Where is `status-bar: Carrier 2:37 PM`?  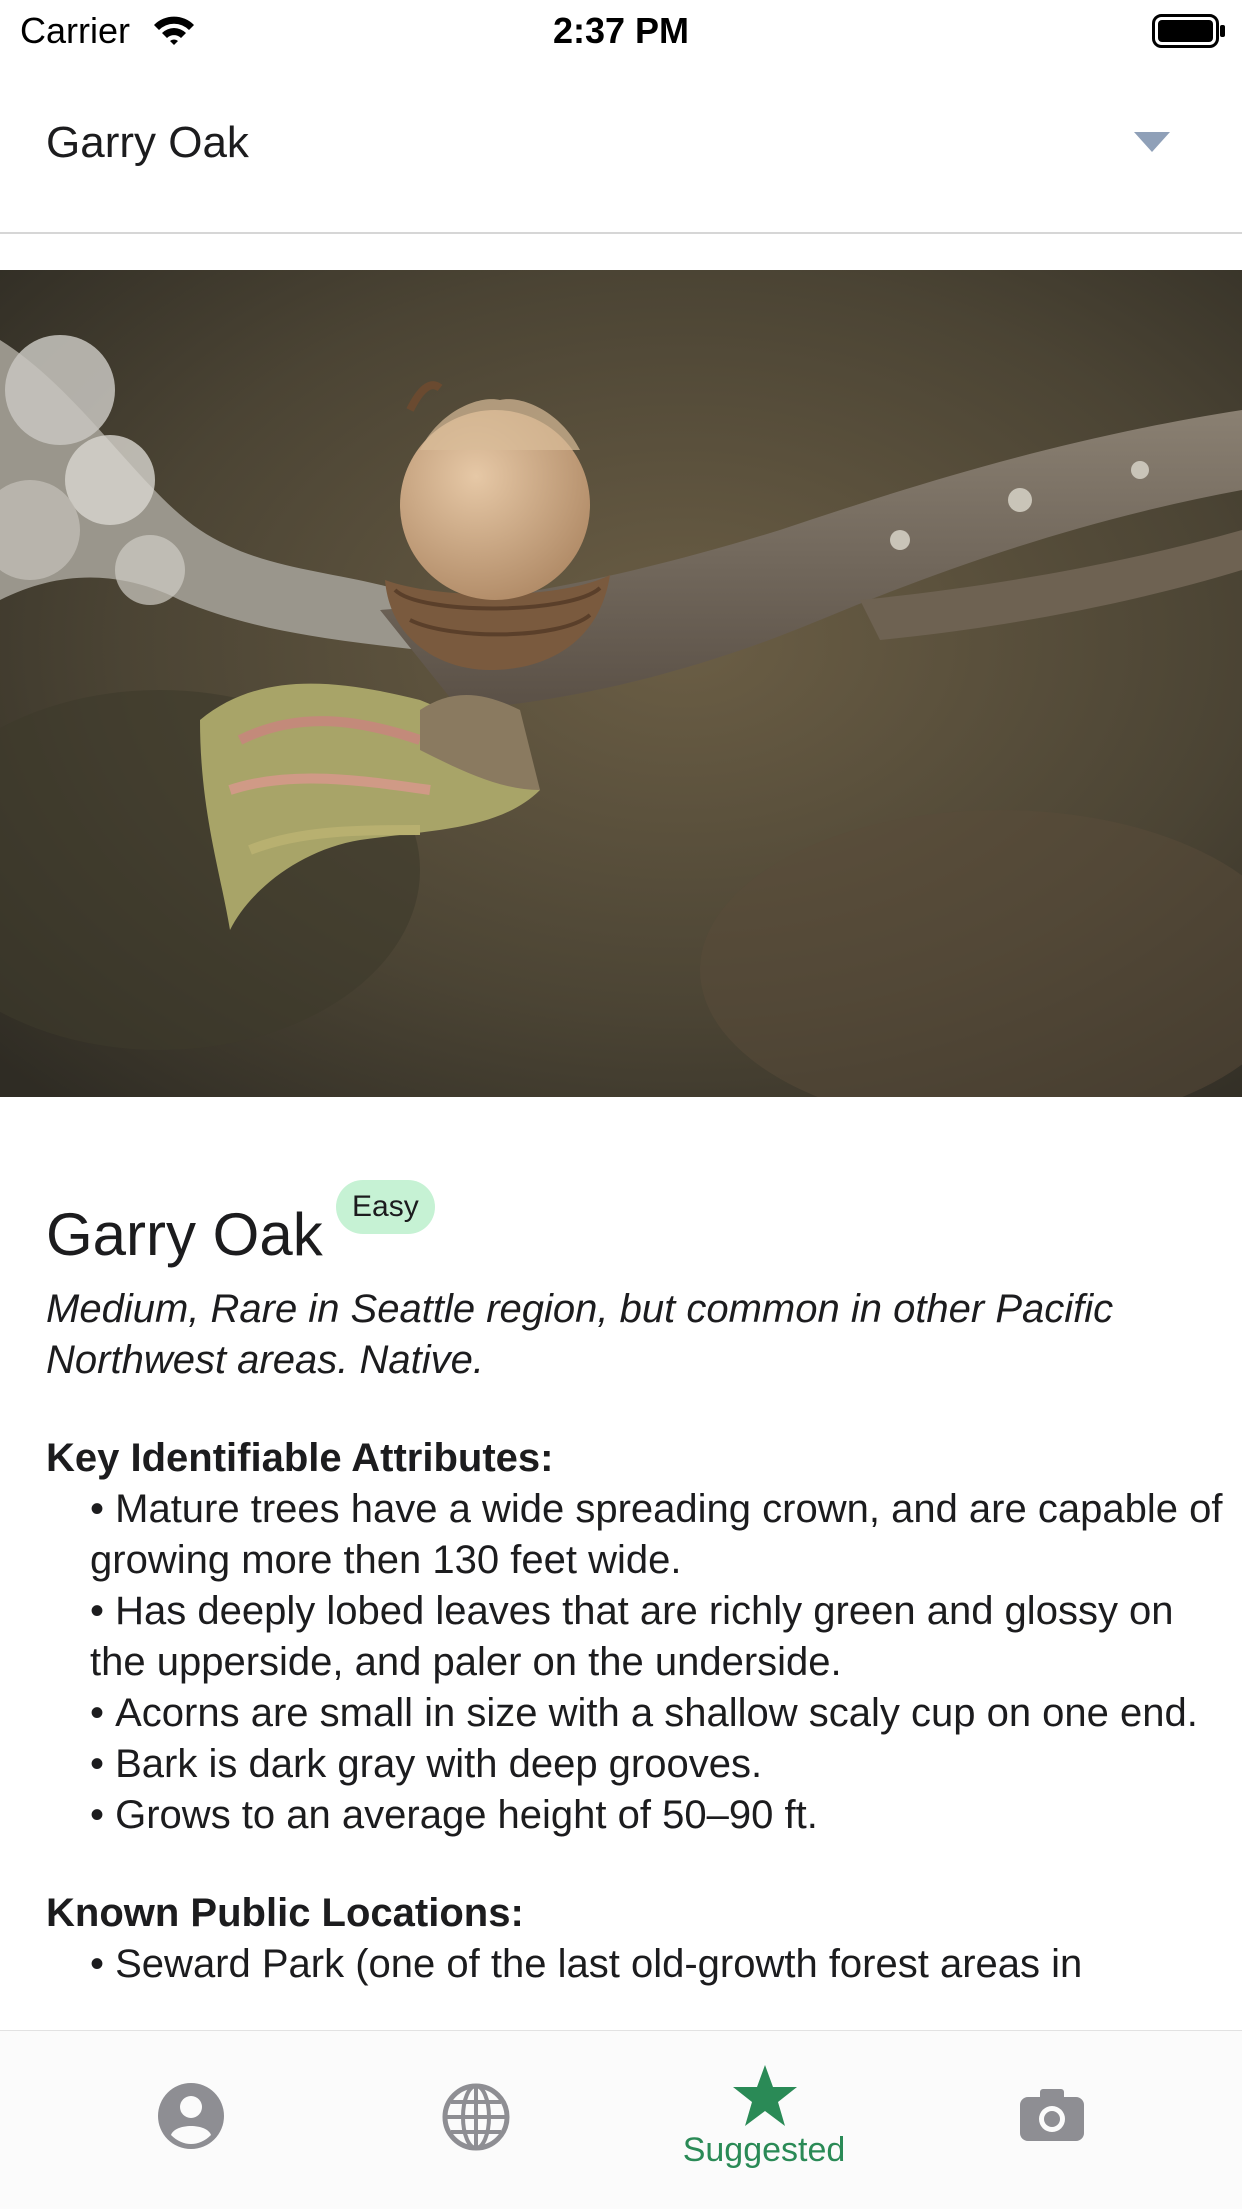
status-bar: Carrier 2:37 PM is located at coordinates (621, 31).